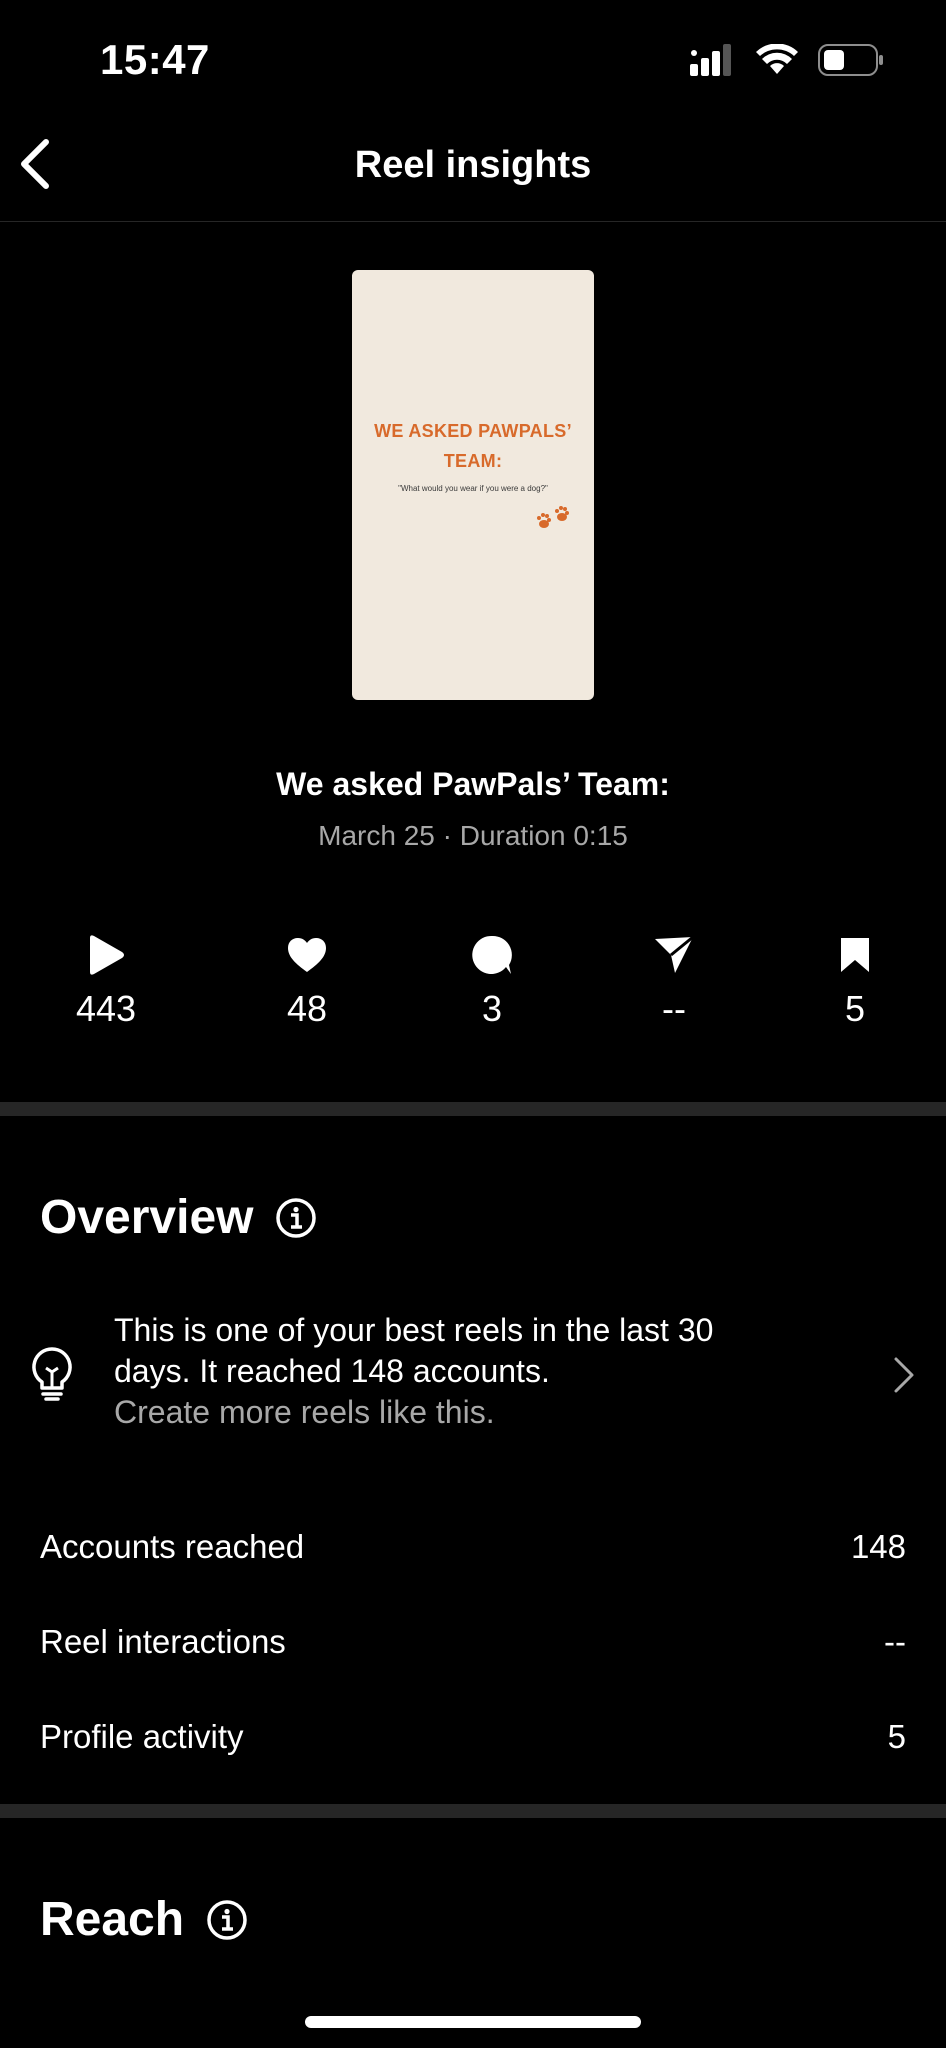 This screenshot has height=2048, width=946. I want to click on overview-heading: Overview, so click(178, 1217).